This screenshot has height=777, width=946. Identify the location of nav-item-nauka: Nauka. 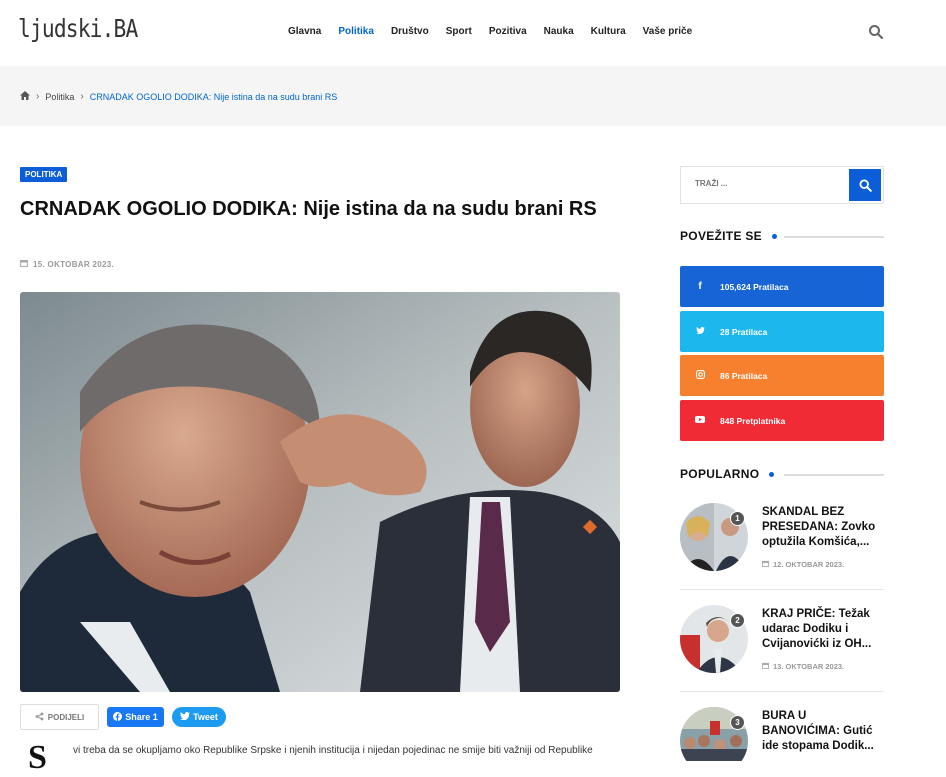
(559, 31).